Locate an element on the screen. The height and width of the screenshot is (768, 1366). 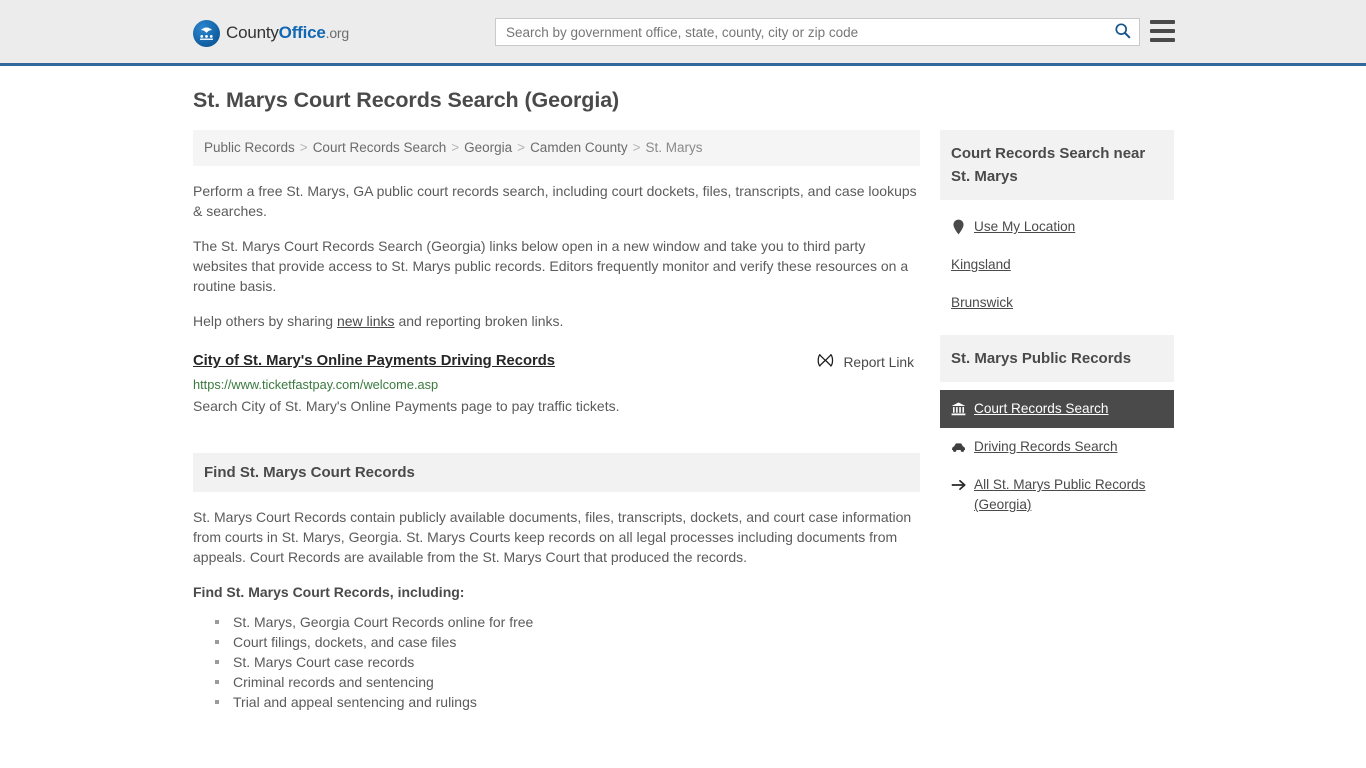
sidebar-item-driving-records-search: Driving Records Search is located at coordinates (1057, 447).